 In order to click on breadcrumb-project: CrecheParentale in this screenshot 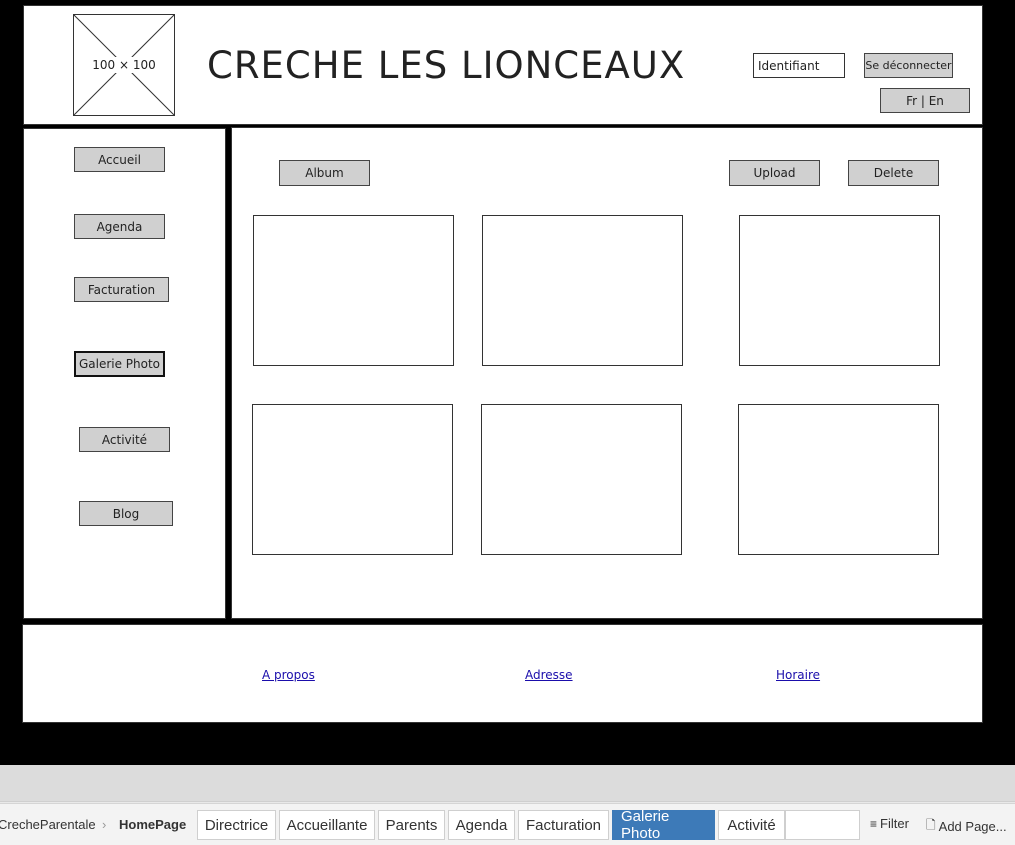, I will do `click(48, 824)`.